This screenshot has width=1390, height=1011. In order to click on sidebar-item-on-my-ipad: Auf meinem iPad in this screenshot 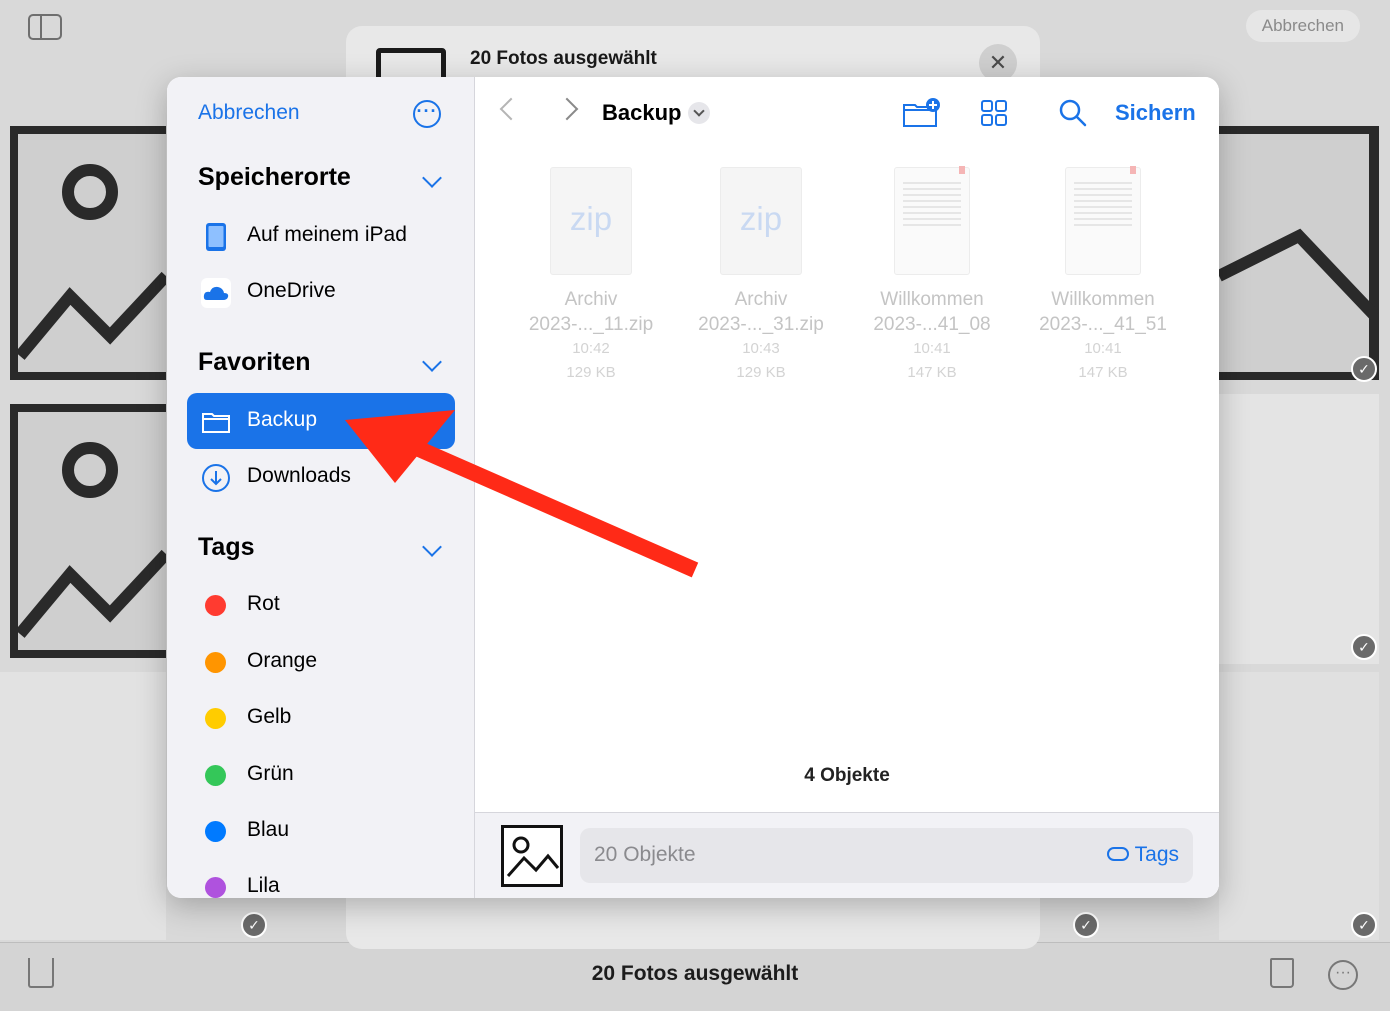, I will do `click(321, 236)`.